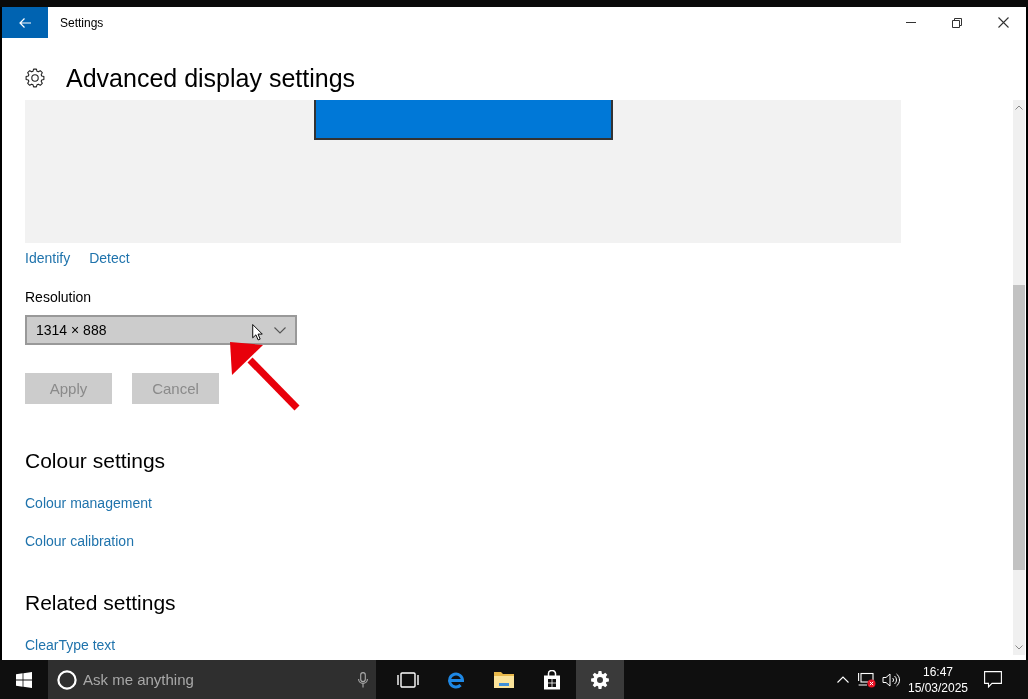 The height and width of the screenshot is (699, 1028). Describe the element at coordinates (408, 679) in the screenshot. I see `task-view-icon` at that location.